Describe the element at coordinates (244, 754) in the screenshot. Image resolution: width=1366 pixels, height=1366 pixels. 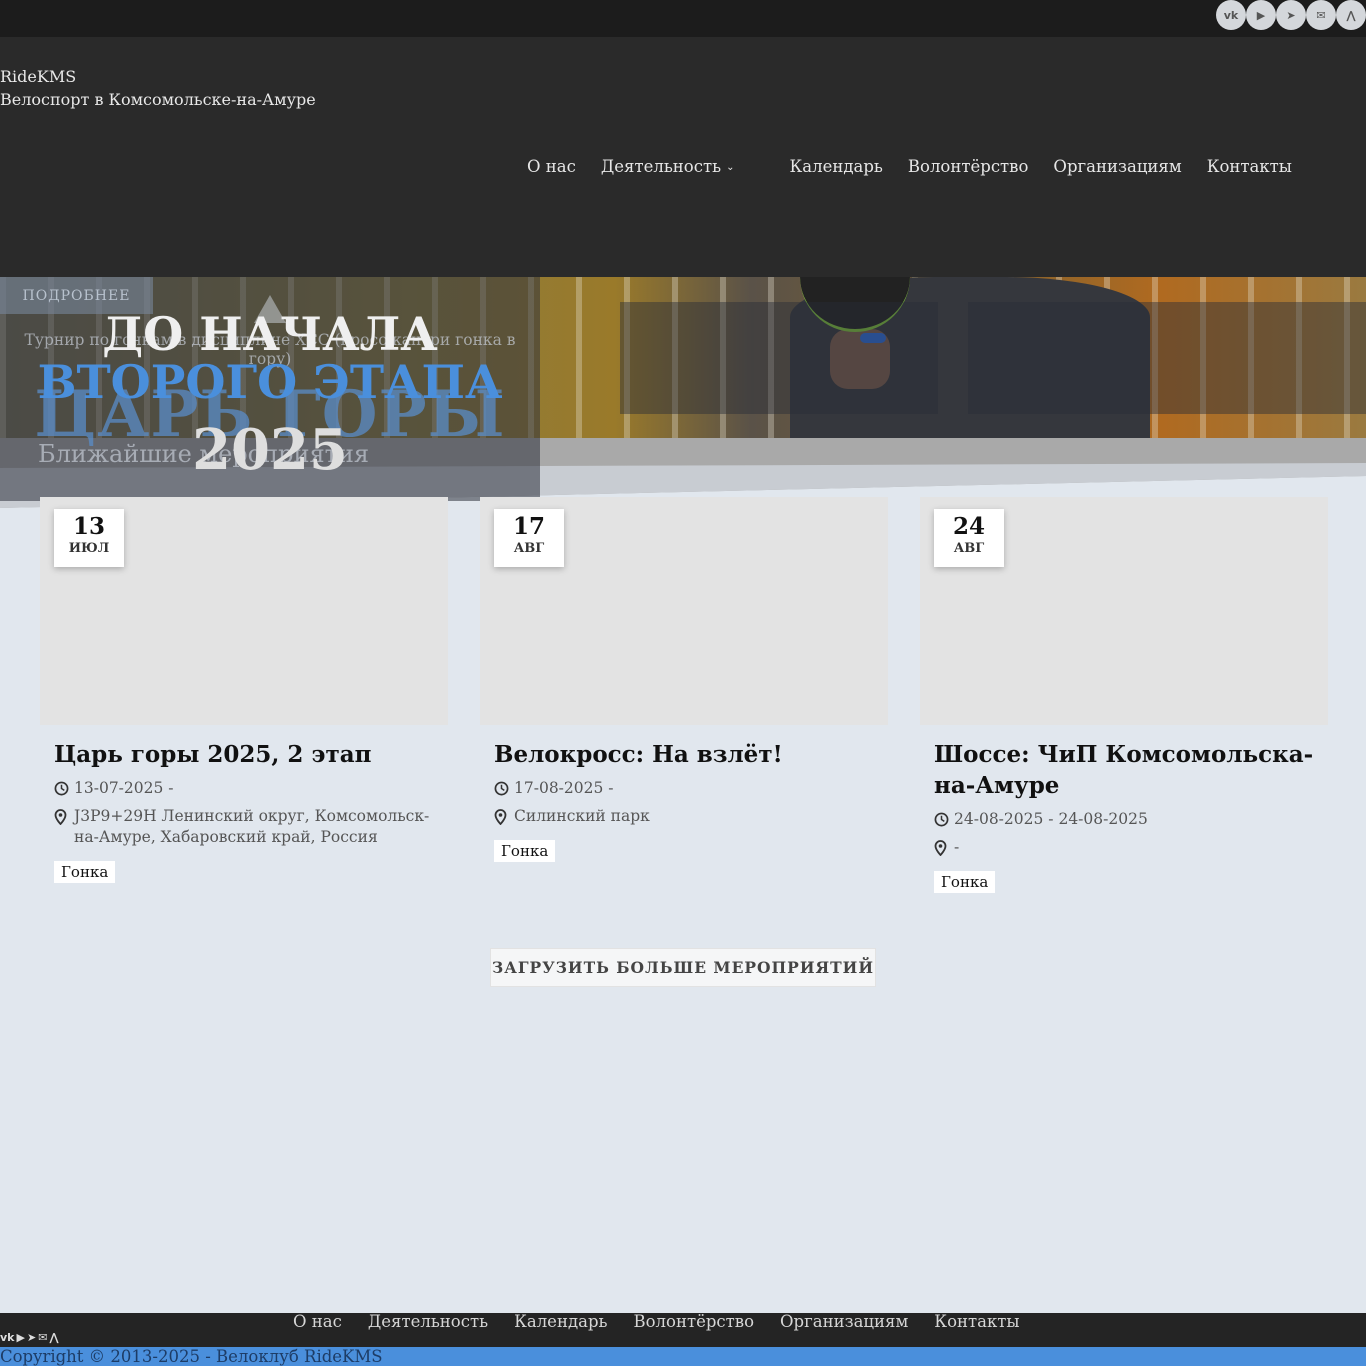
I see `event-title: Царь горы 2025, 2 этап` at that location.